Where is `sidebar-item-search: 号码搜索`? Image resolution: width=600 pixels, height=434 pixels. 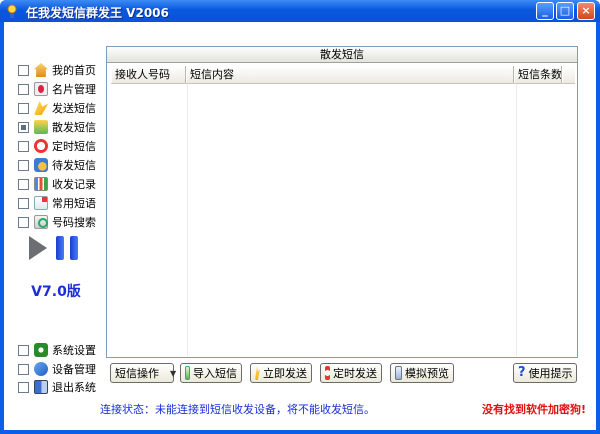
sidebar-item-search: 号码搜索 is located at coordinates (57, 222).